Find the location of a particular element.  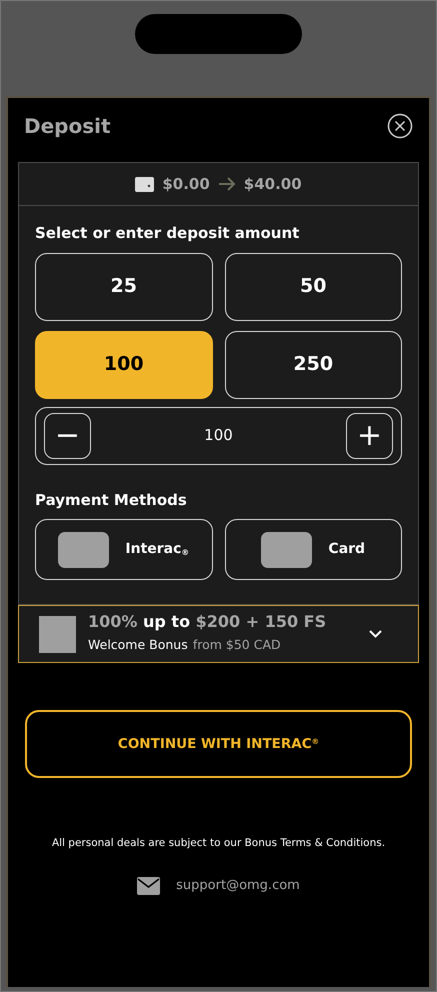

support-email: support@omg.com is located at coordinates (238, 886).